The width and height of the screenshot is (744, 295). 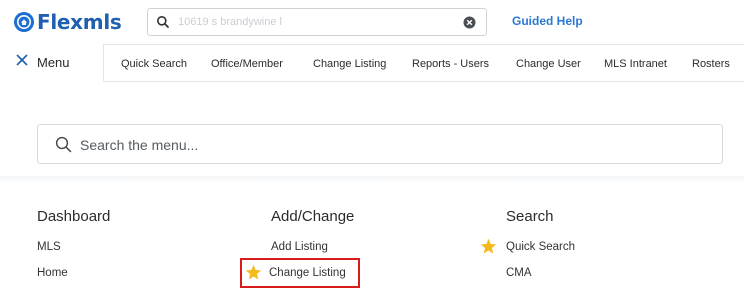 I want to click on menu-link-cma: CMA, so click(x=519, y=273).